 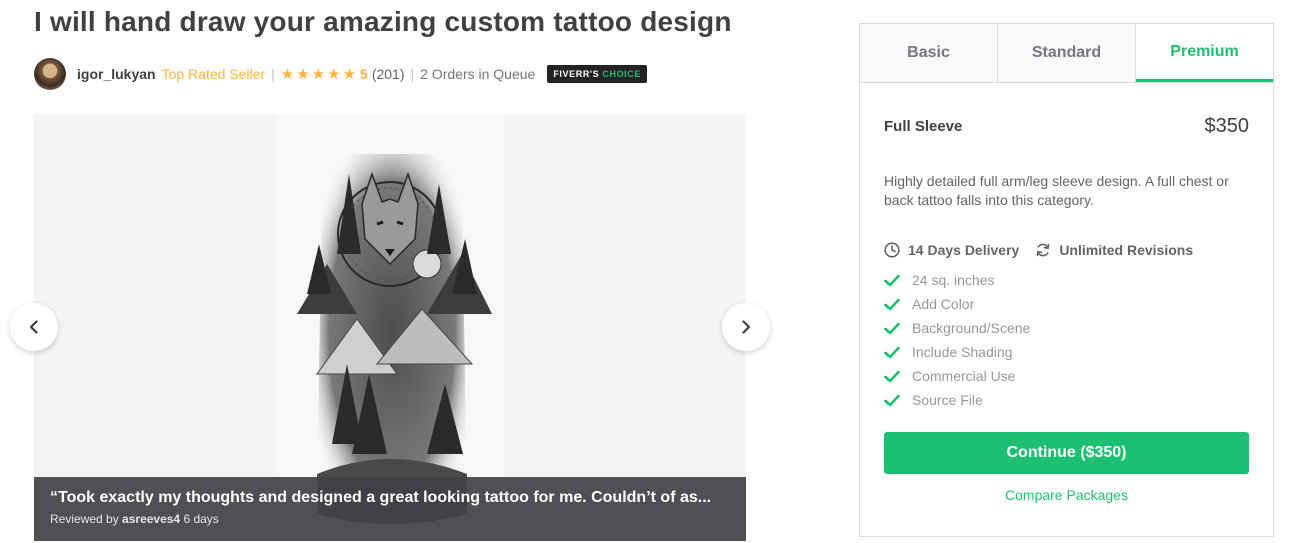 What do you see at coordinates (962, 352) in the screenshot?
I see `feature-label: Include Shading` at bounding box center [962, 352].